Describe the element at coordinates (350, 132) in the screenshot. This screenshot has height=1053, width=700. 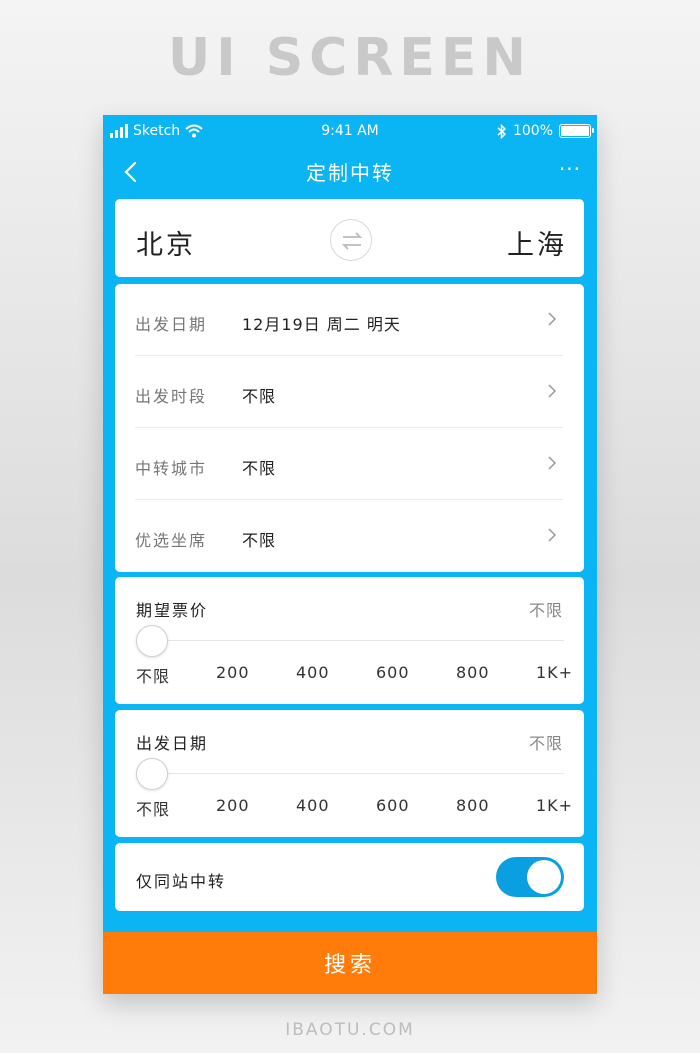
I see `status-bar: Sketch 9:41 AM 100%` at that location.